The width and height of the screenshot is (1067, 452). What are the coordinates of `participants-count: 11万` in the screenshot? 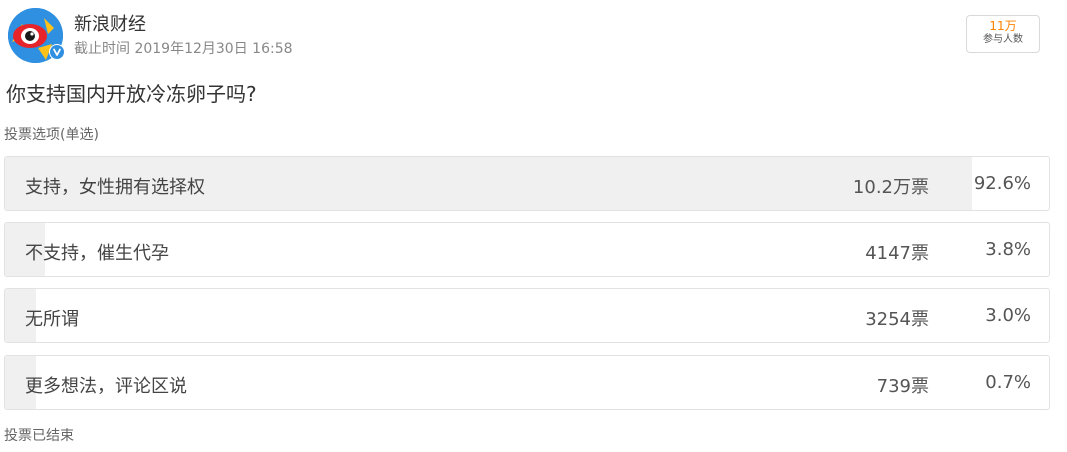 It's located at (1003, 26).